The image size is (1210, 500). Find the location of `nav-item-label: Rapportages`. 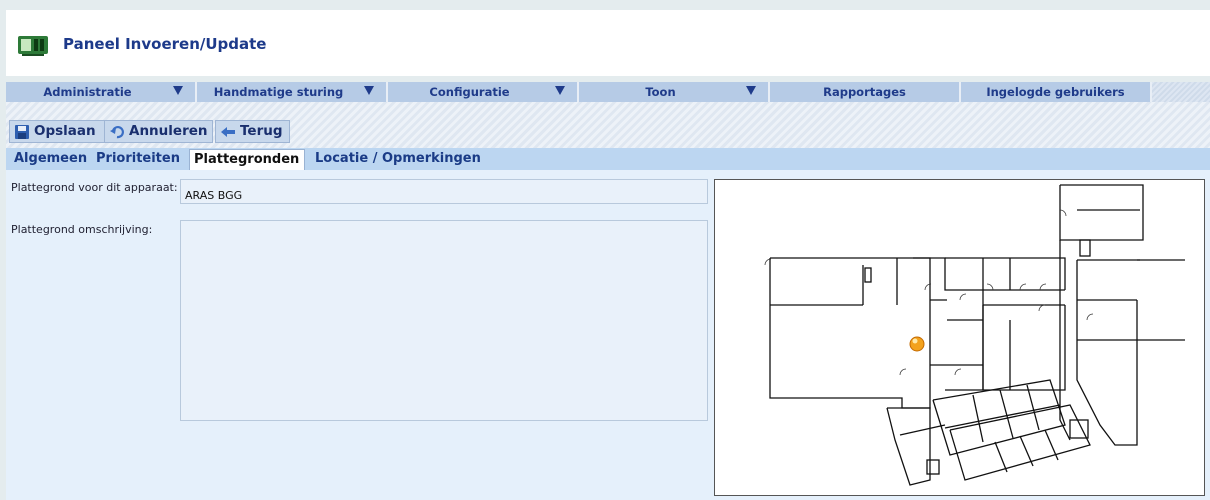

nav-item-label: Rapportages is located at coordinates (864, 92).